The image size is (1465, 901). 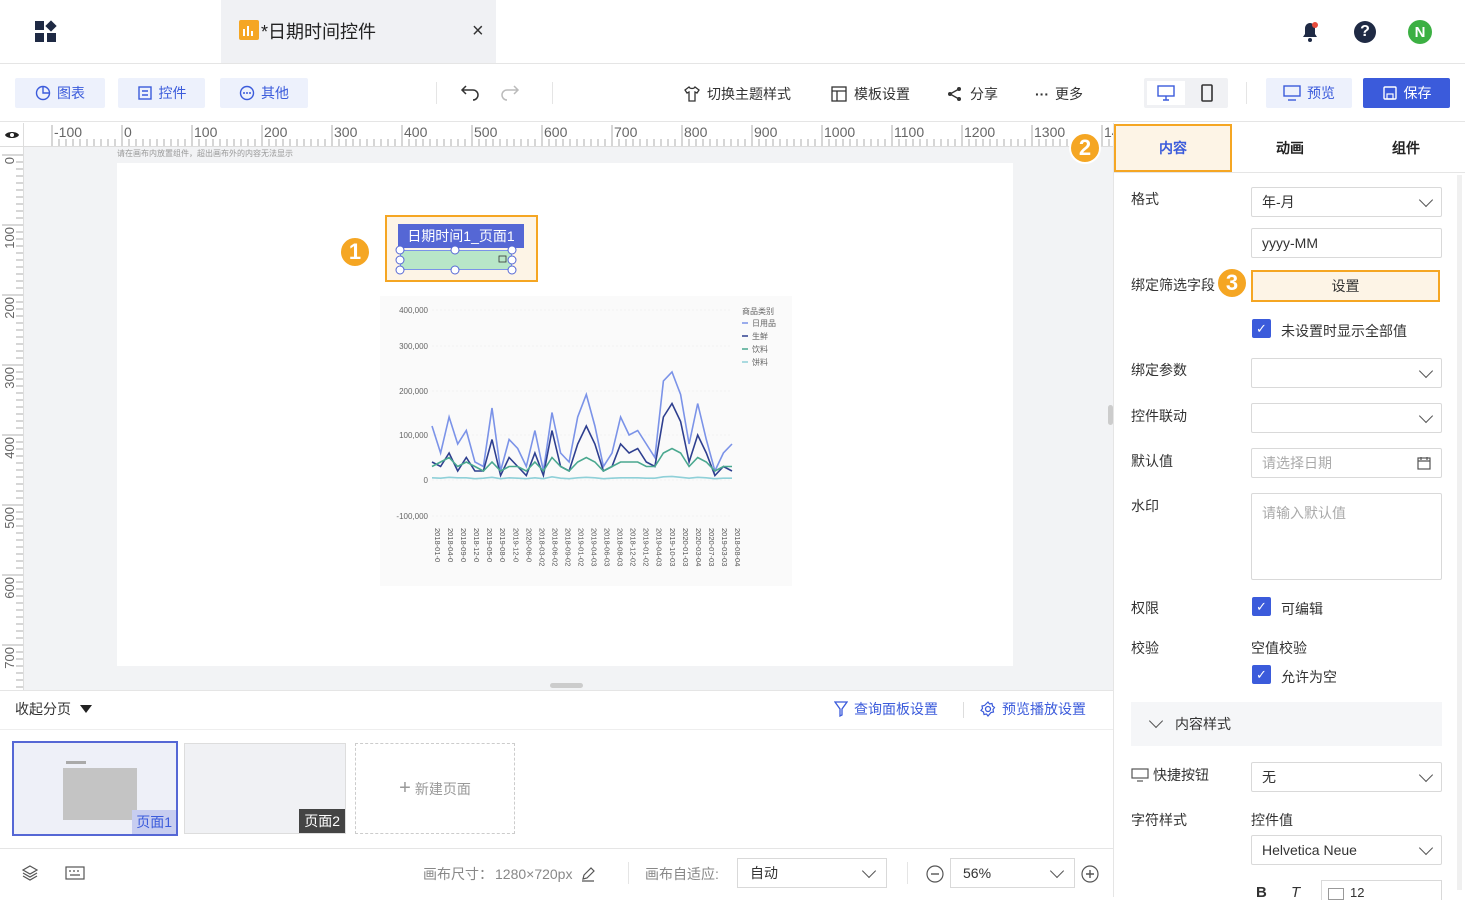 What do you see at coordinates (1261, 892) in the screenshot?
I see `bold-button: B` at bounding box center [1261, 892].